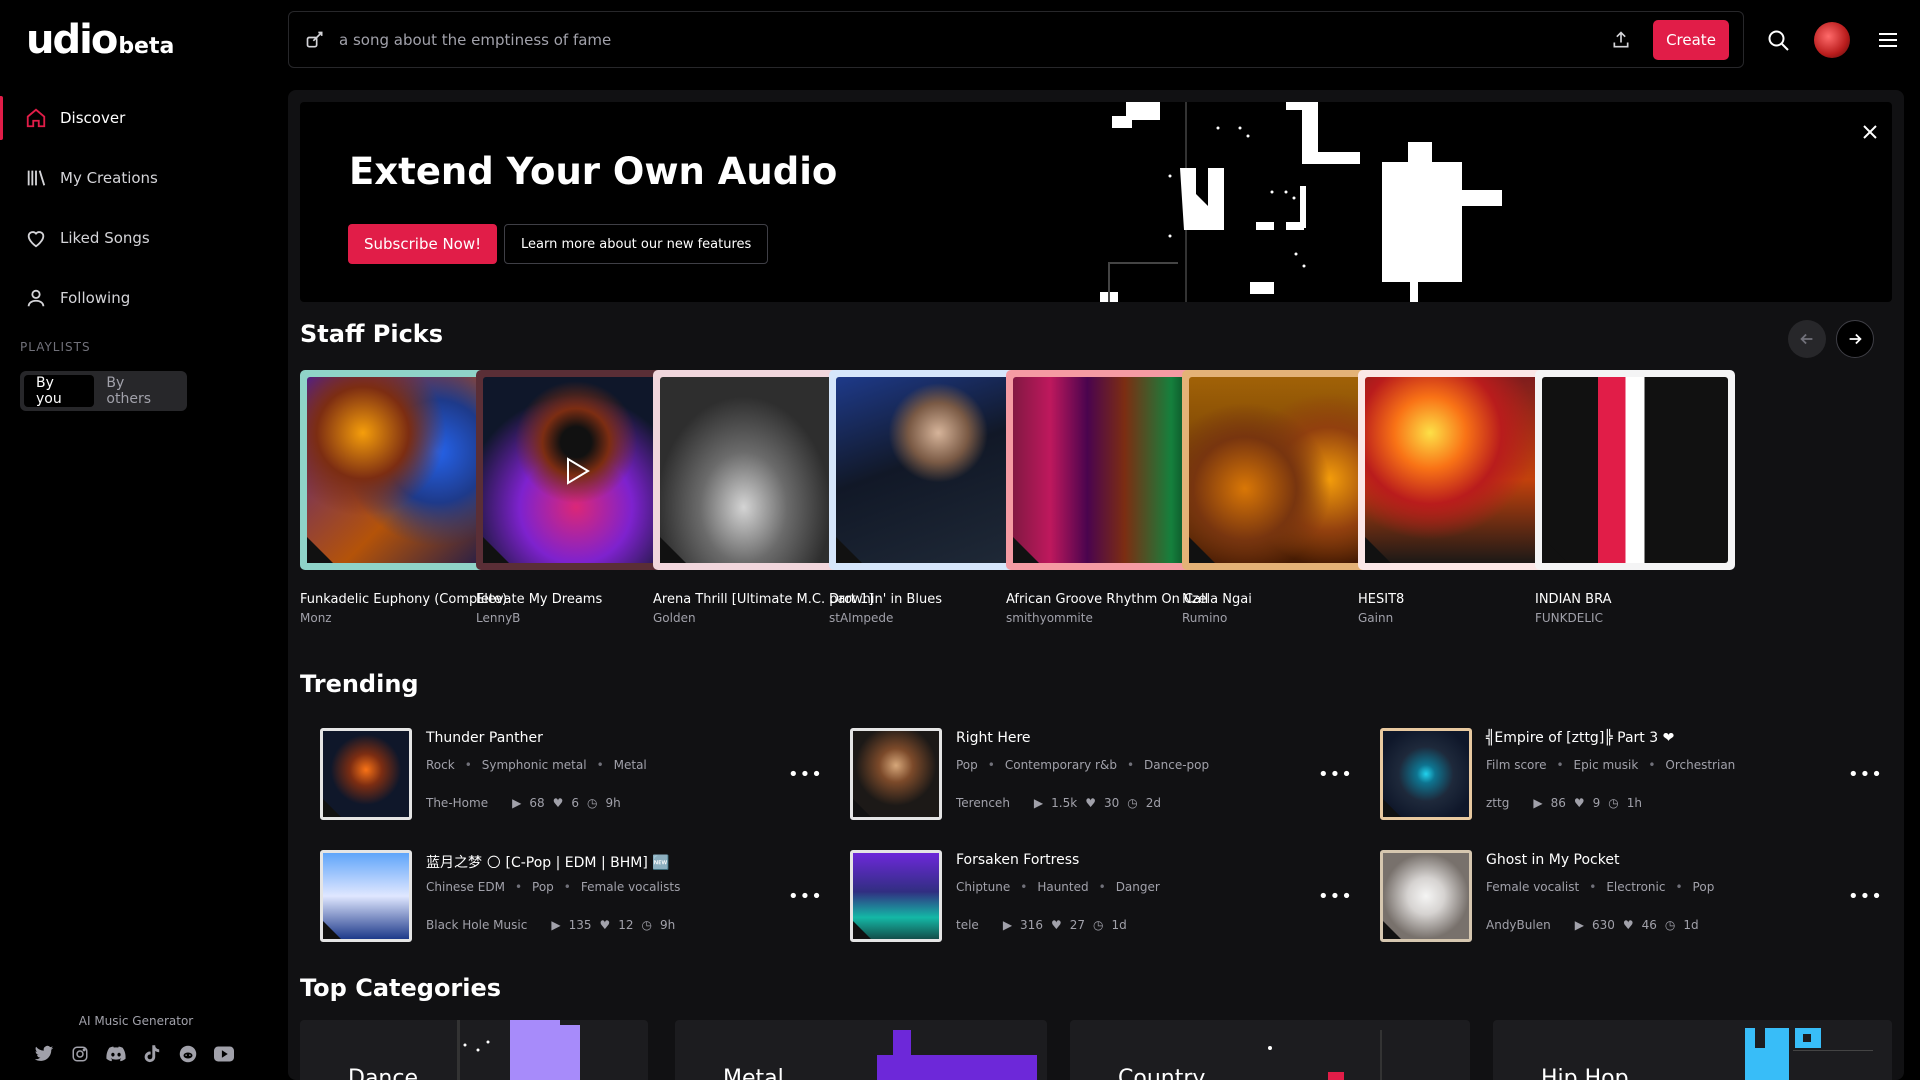 This screenshot has height=1080, width=1920. What do you see at coordinates (983, 803) in the screenshot?
I see `track-user: Terenceh` at bounding box center [983, 803].